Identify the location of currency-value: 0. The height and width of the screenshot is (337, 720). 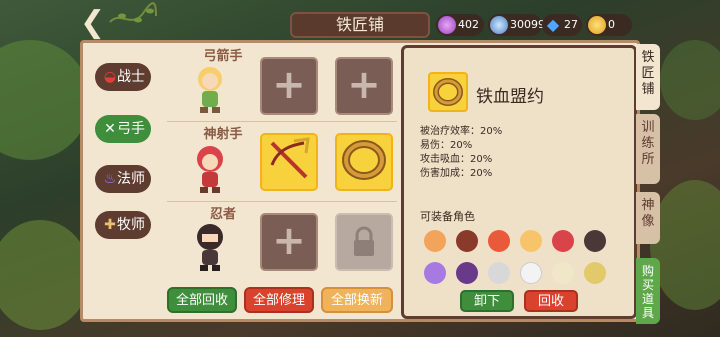
(611, 24).